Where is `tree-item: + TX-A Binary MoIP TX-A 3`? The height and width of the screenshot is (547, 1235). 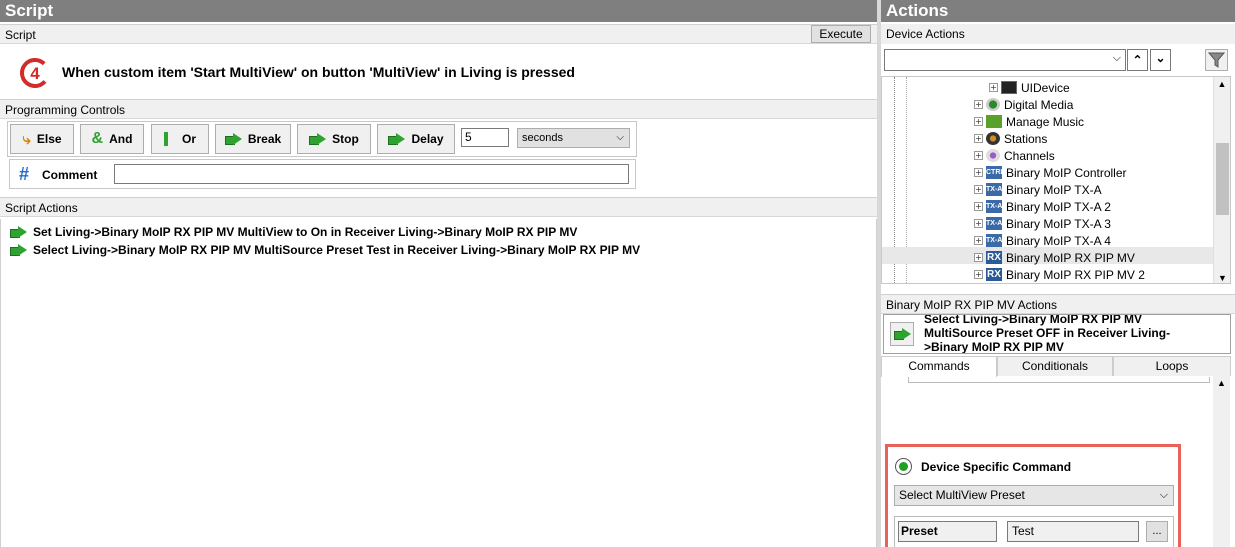
tree-item: + TX-A Binary MoIP TX-A 3 is located at coordinates (1042, 223).